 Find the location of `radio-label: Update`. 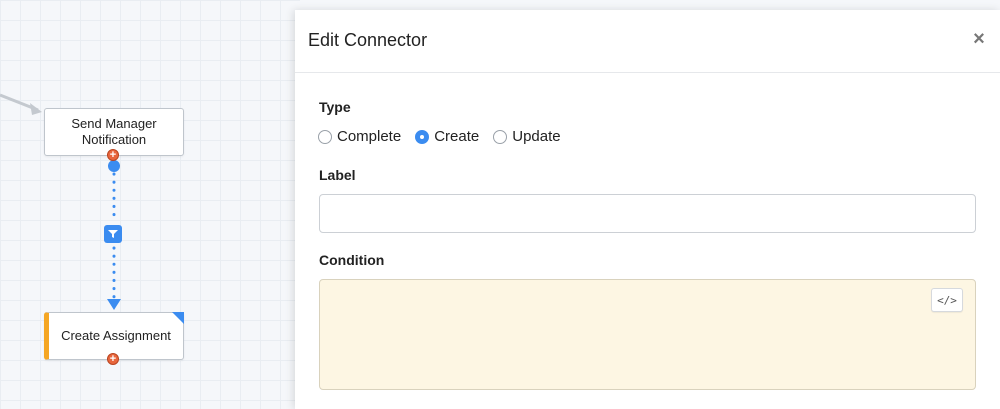

radio-label: Update is located at coordinates (536, 136).